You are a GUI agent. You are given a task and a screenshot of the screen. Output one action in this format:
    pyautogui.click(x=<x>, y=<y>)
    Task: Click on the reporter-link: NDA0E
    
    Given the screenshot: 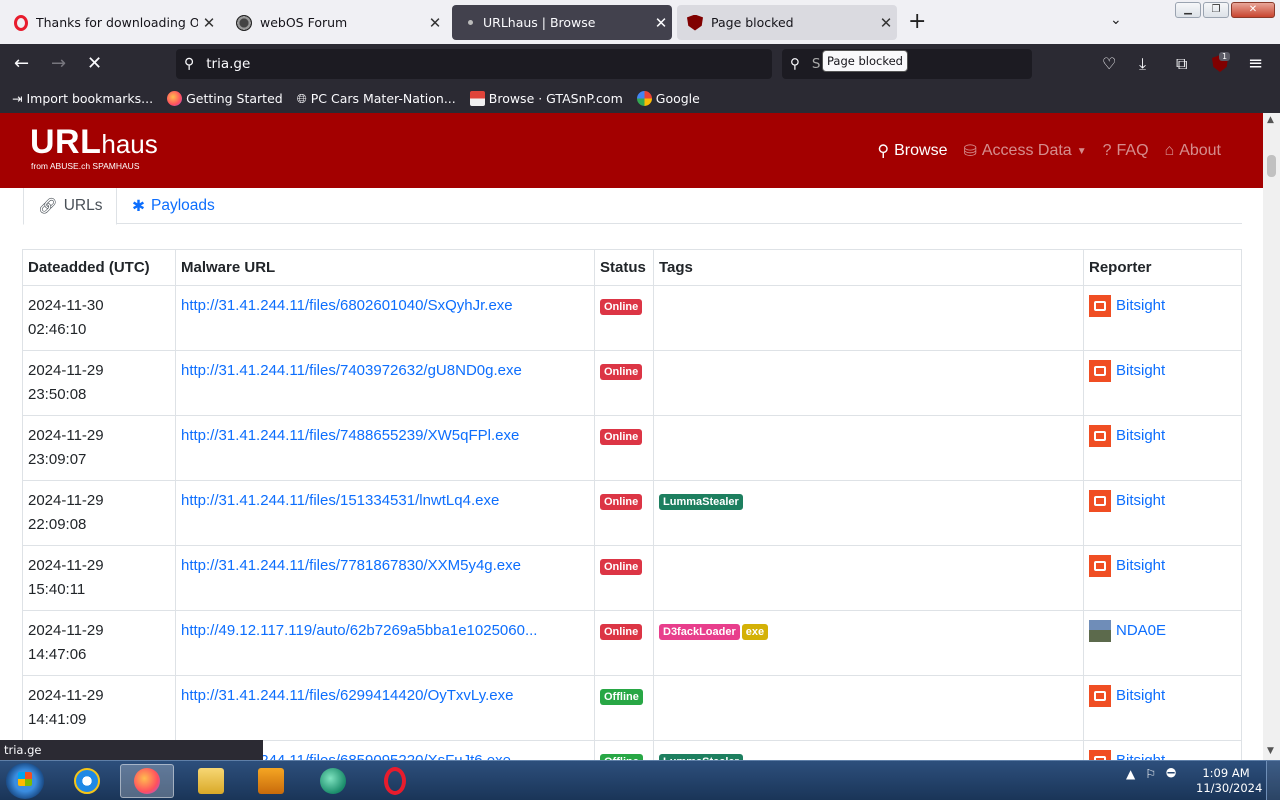 What is the action you would take?
    pyautogui.click(x=1141, y=631)
    